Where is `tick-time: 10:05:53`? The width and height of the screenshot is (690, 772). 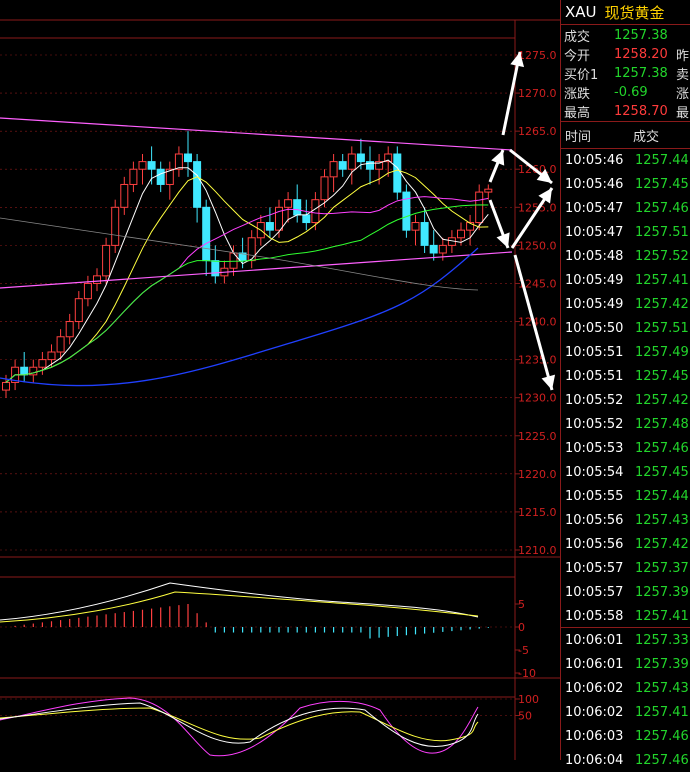
tick-time: 10:05:53 is located at coordinates (594, 448).